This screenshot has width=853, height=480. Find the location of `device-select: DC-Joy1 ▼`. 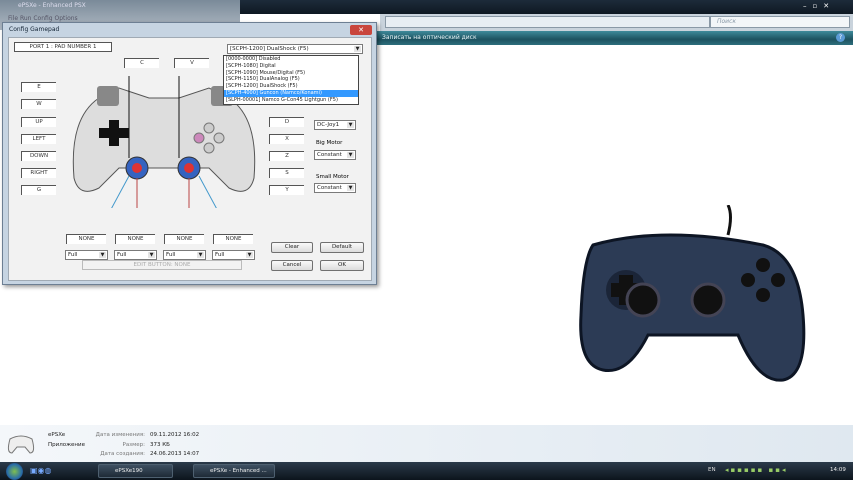

device-select: DC-Joy1 ▼ is located at coordinates (335, 125).